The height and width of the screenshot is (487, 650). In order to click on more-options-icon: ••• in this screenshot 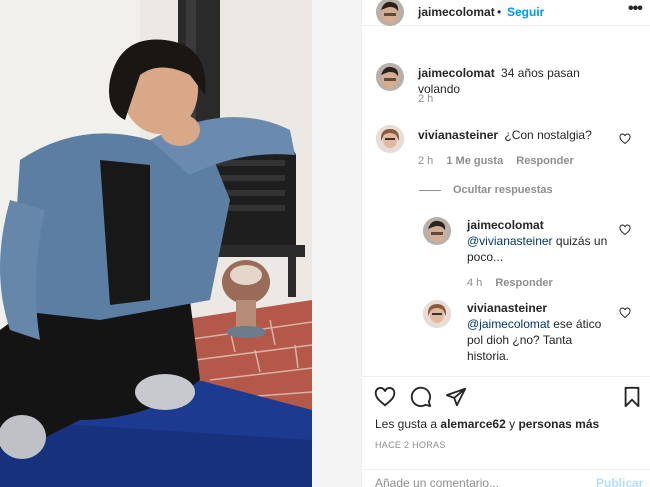, I will do `click(635, 9)`.